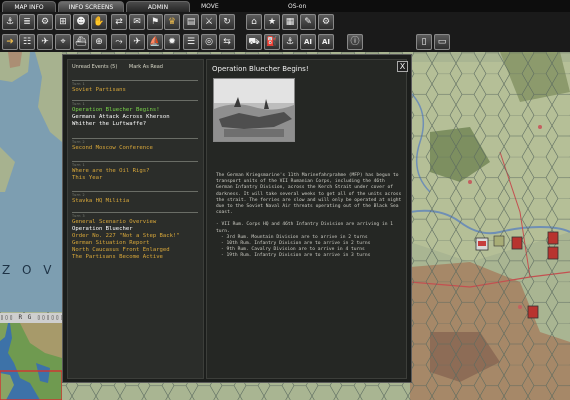  Describe the element at coordinates (254, 22) in the screenshot. I see `pin-icon: ⌂` at that location.